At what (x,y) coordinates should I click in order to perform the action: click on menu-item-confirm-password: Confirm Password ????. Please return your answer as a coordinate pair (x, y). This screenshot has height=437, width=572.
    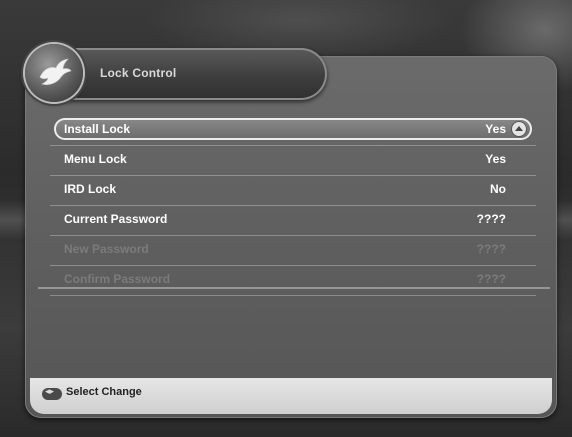
    Looking at the image, I should click on (293, 281).